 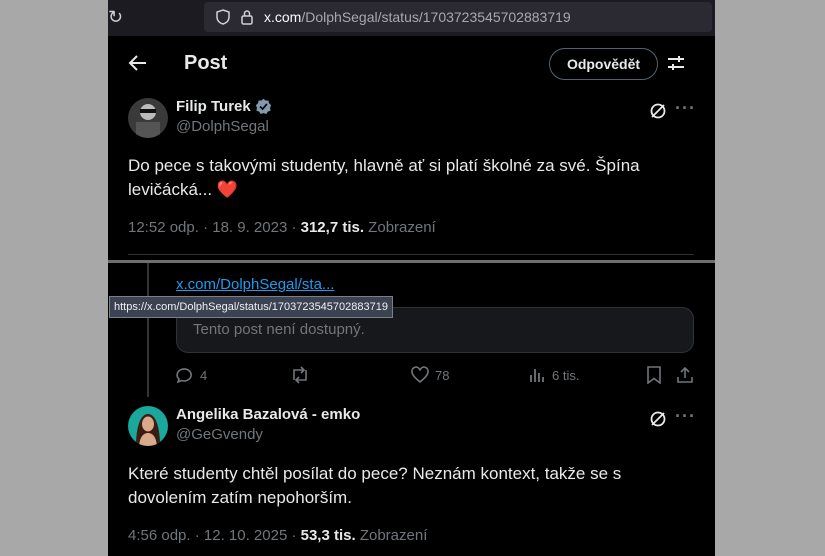 What do you see at coordinates (214, 227) in the screenshot?
I see `timestamp: 12:52 odp. · 18. 9. 2023 ·` at bounding box center [214, 227].